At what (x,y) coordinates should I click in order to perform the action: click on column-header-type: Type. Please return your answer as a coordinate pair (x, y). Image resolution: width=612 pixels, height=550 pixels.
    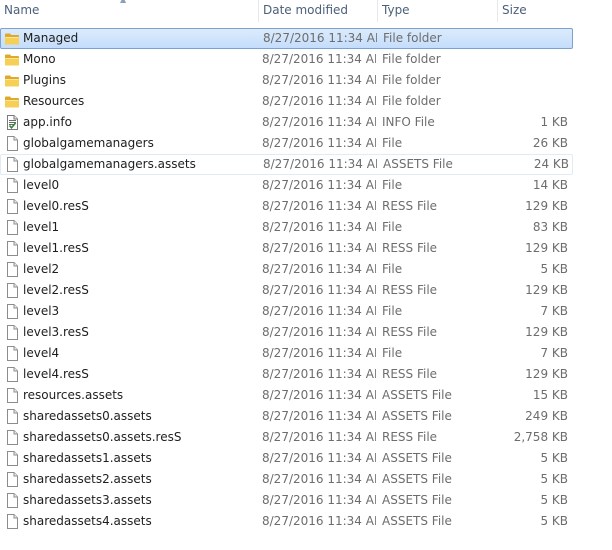
    Looking at the image, I should click on (436, 11).